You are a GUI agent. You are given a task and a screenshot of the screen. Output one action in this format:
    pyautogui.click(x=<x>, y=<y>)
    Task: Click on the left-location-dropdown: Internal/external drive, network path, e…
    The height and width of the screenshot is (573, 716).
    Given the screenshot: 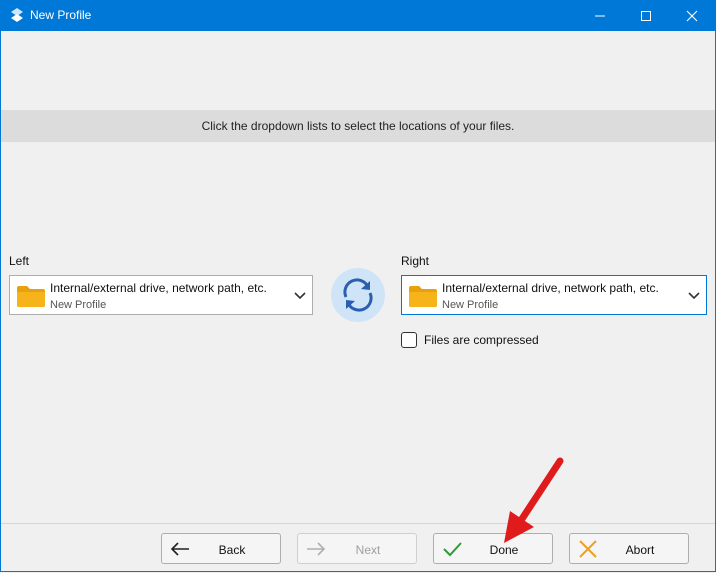 What is the action you would take?
    pyautogui.click(x=161, y=295)
    